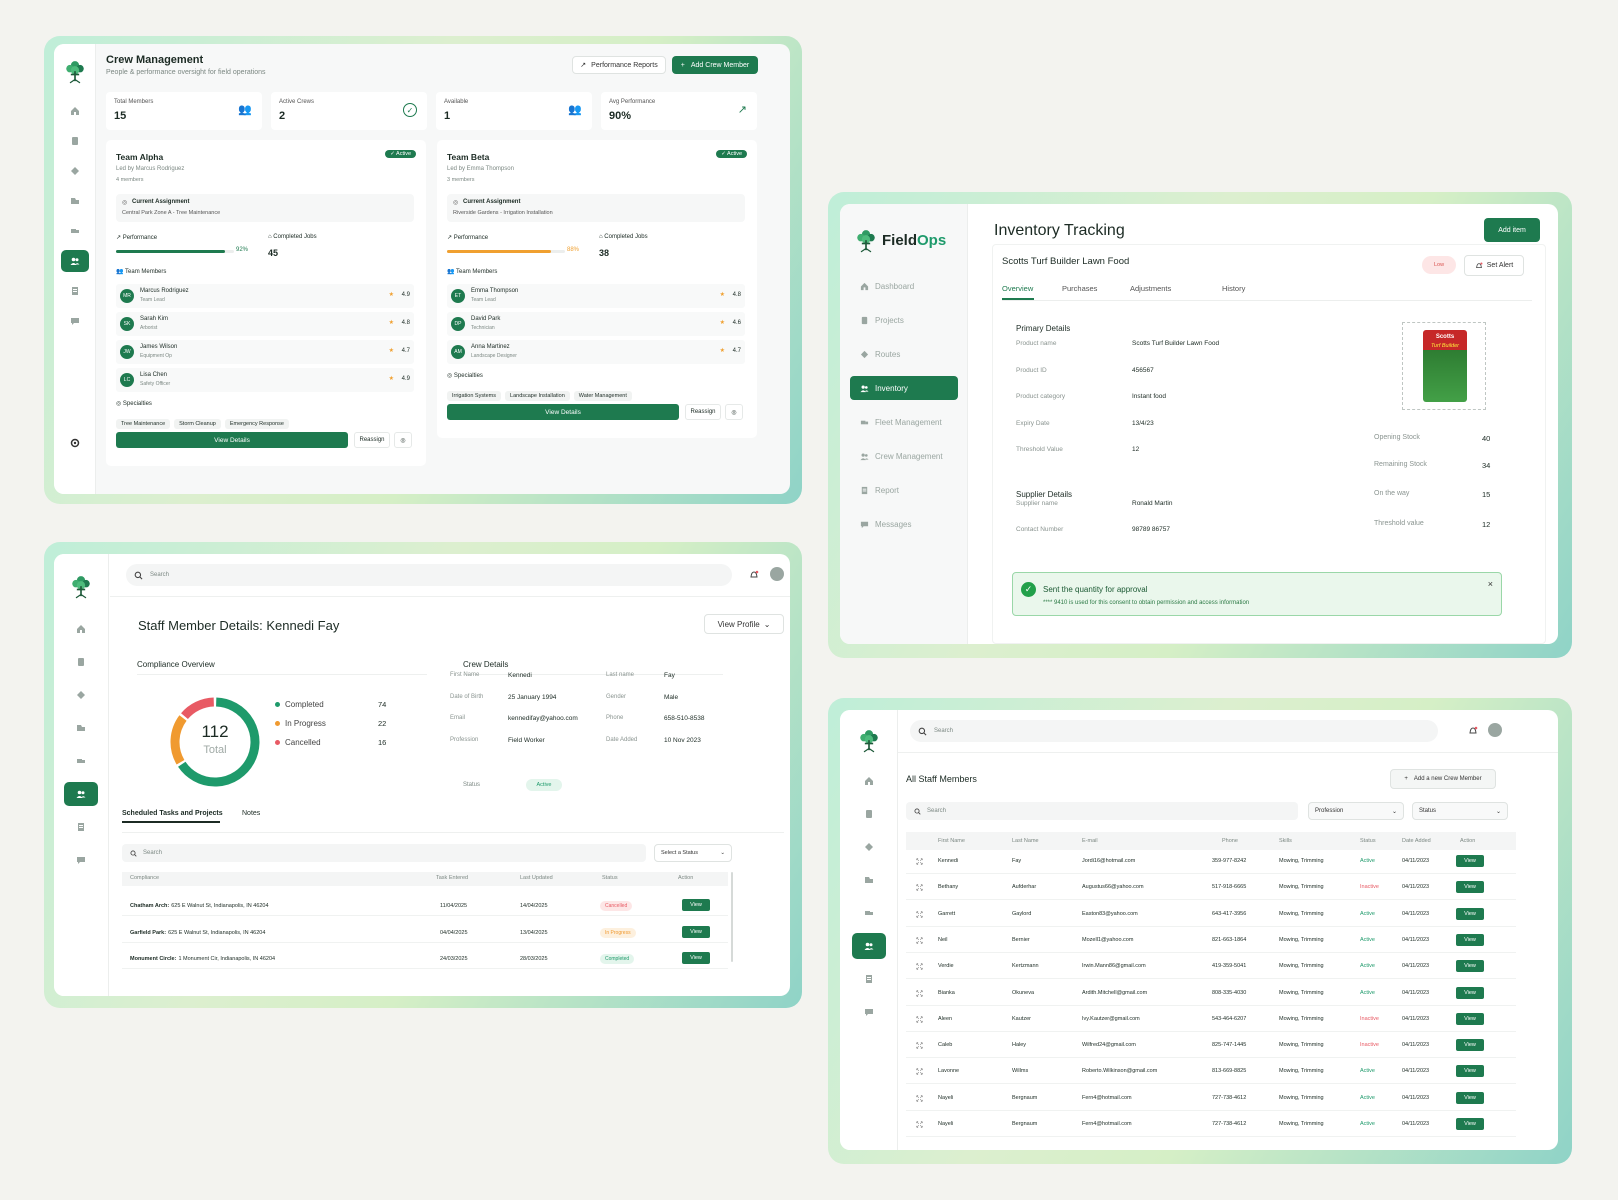  I want to click on profession-select: Profession ⌄, so click(1356, 811).